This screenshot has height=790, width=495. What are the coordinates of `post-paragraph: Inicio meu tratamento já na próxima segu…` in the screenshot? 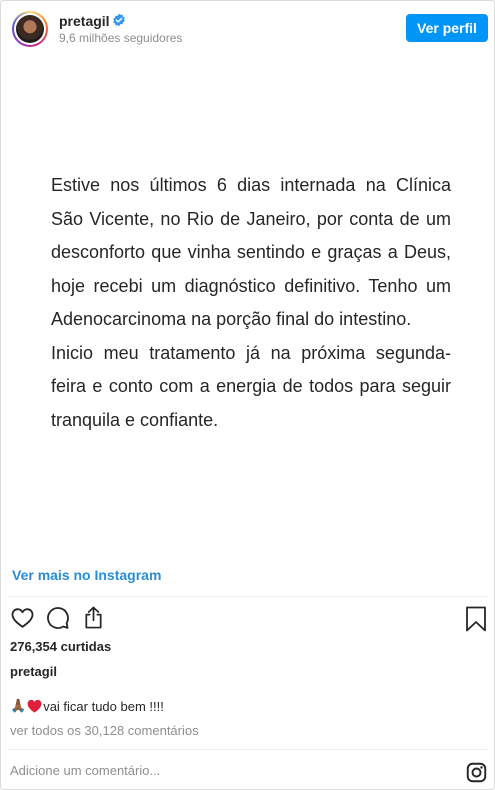 It's located at (251, 386).